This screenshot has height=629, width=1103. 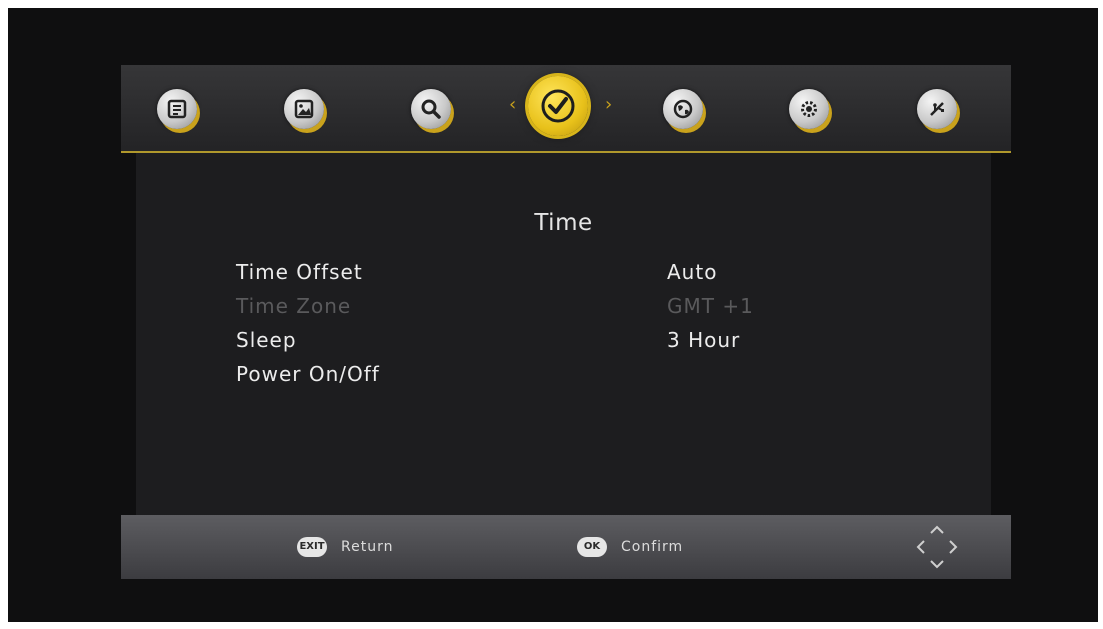 I want to click on page-title: Time, so click(x=563, y=223).